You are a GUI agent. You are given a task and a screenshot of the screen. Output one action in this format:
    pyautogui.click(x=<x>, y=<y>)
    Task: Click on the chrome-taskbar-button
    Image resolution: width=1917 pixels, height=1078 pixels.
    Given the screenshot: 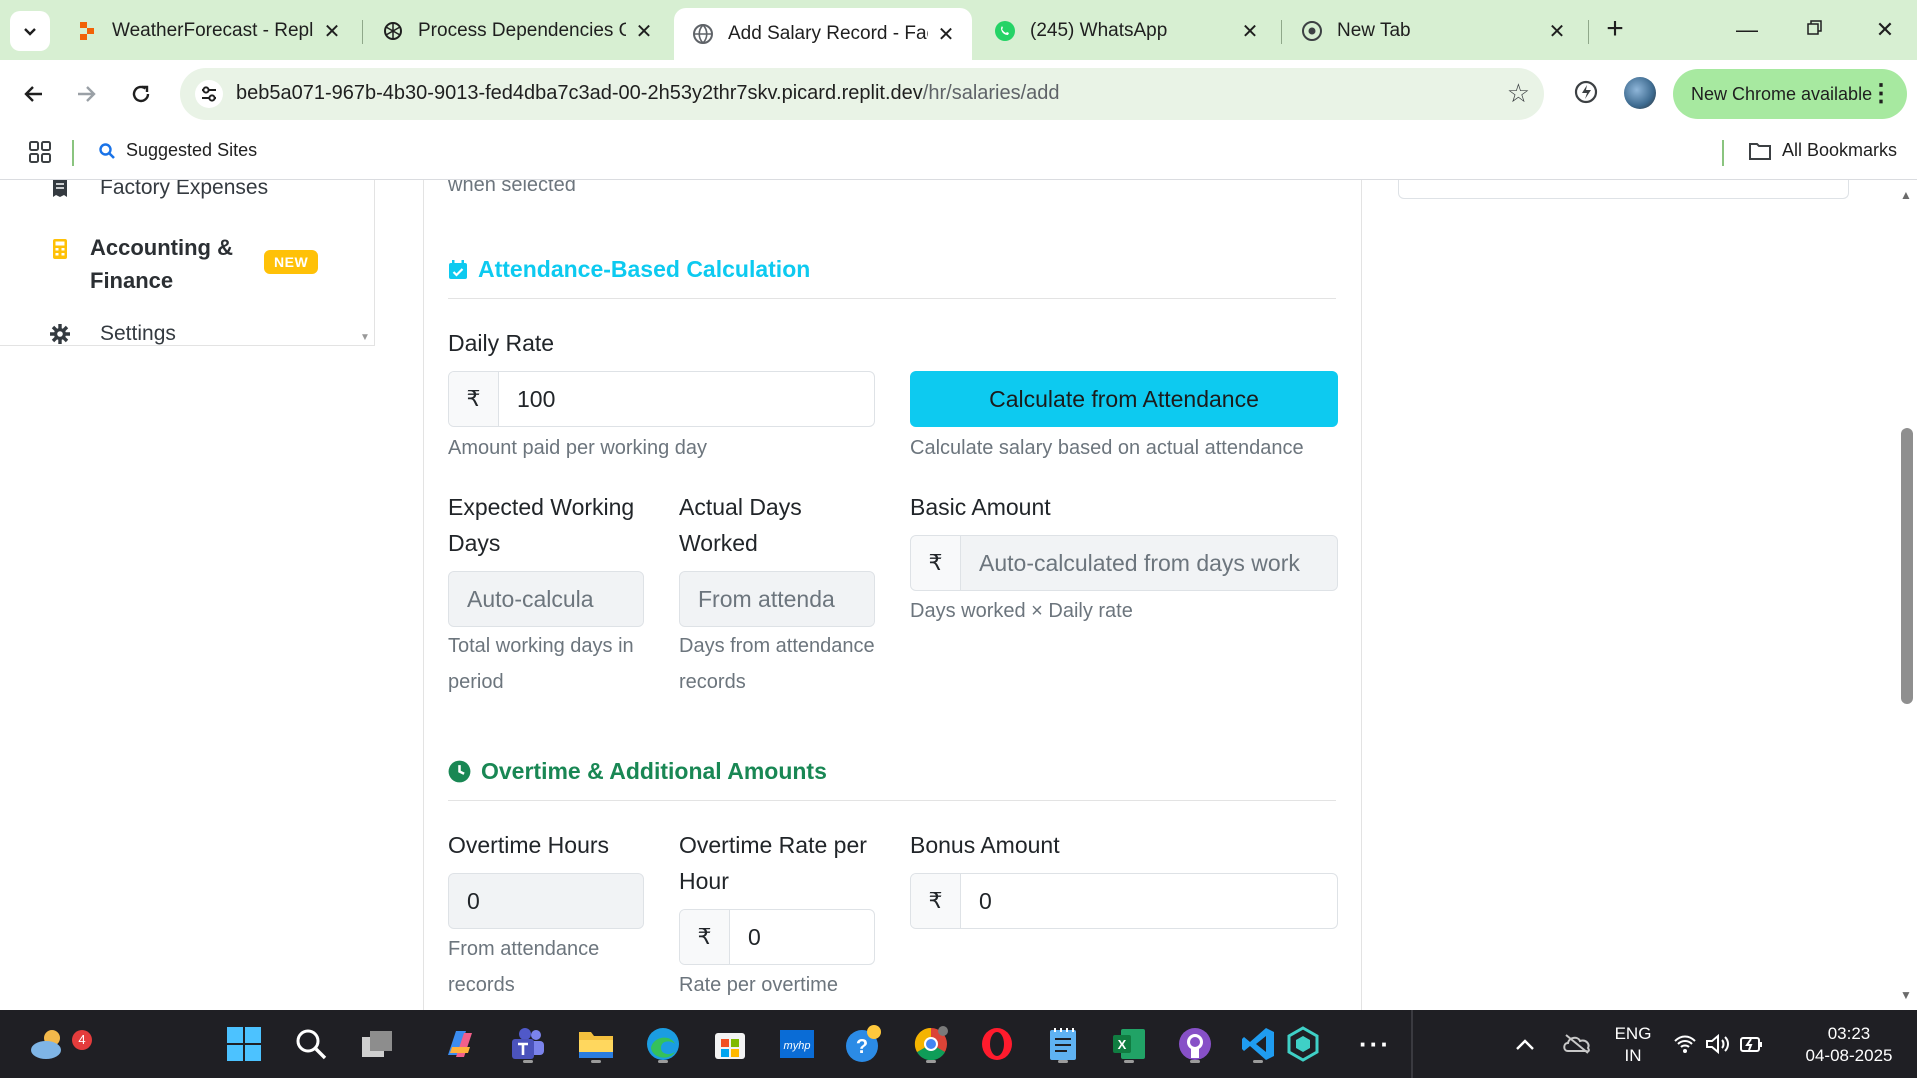 What is the action you would take?
    pyautogui.click(x=931, y=1044)
    